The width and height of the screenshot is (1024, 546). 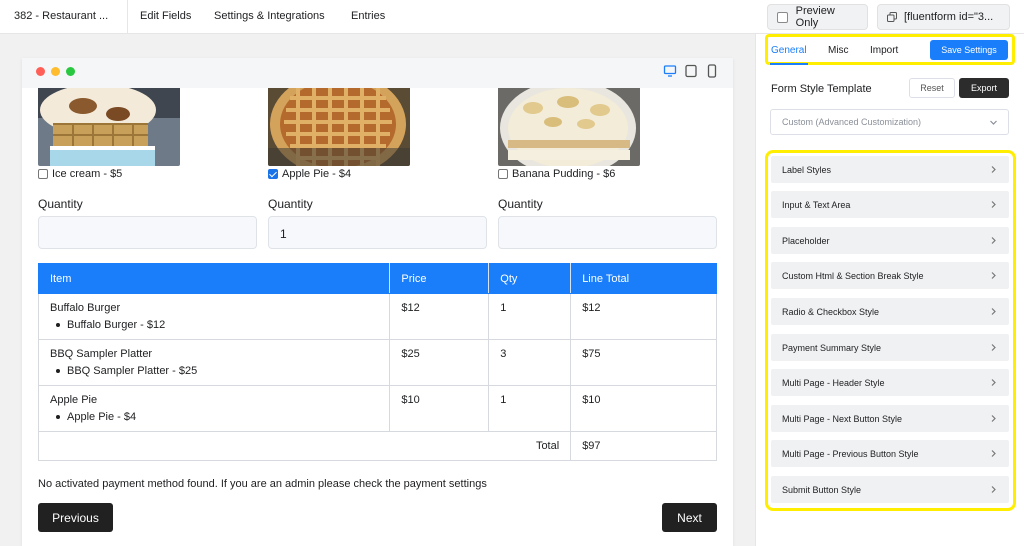 What do you see at coordinates (165, 16) in the screenshot?
I see `nav-edit-fields: Edit Fields` at bounding box center [165, 16].